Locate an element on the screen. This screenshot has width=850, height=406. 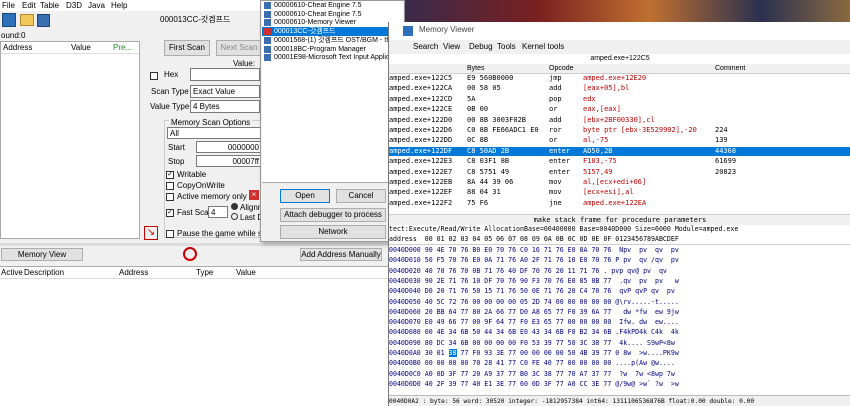
col-opcode: Opcode is located at coordinates (561, 69).